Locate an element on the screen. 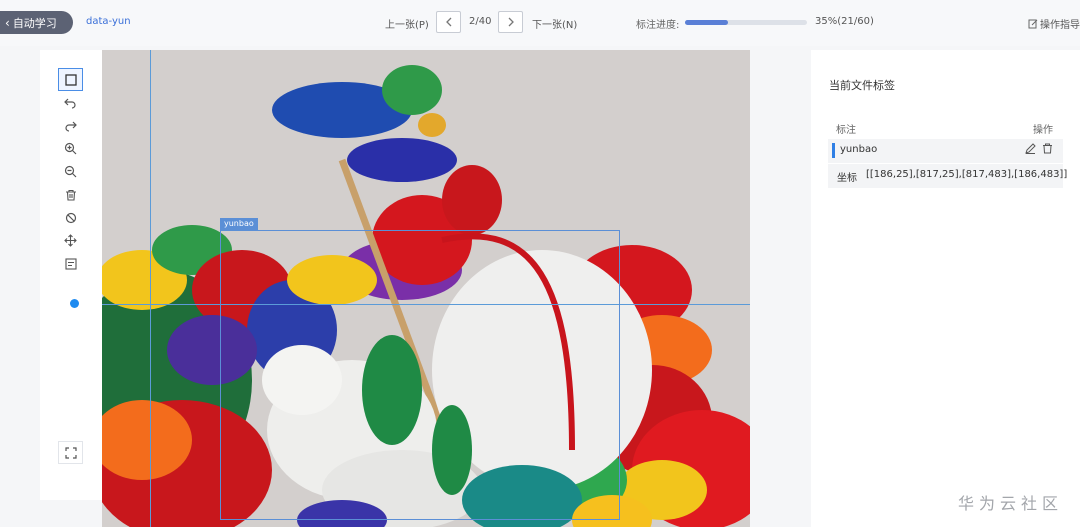 This screenshot has height=527, width=1080. move-button is located at coordinates (70, 240).